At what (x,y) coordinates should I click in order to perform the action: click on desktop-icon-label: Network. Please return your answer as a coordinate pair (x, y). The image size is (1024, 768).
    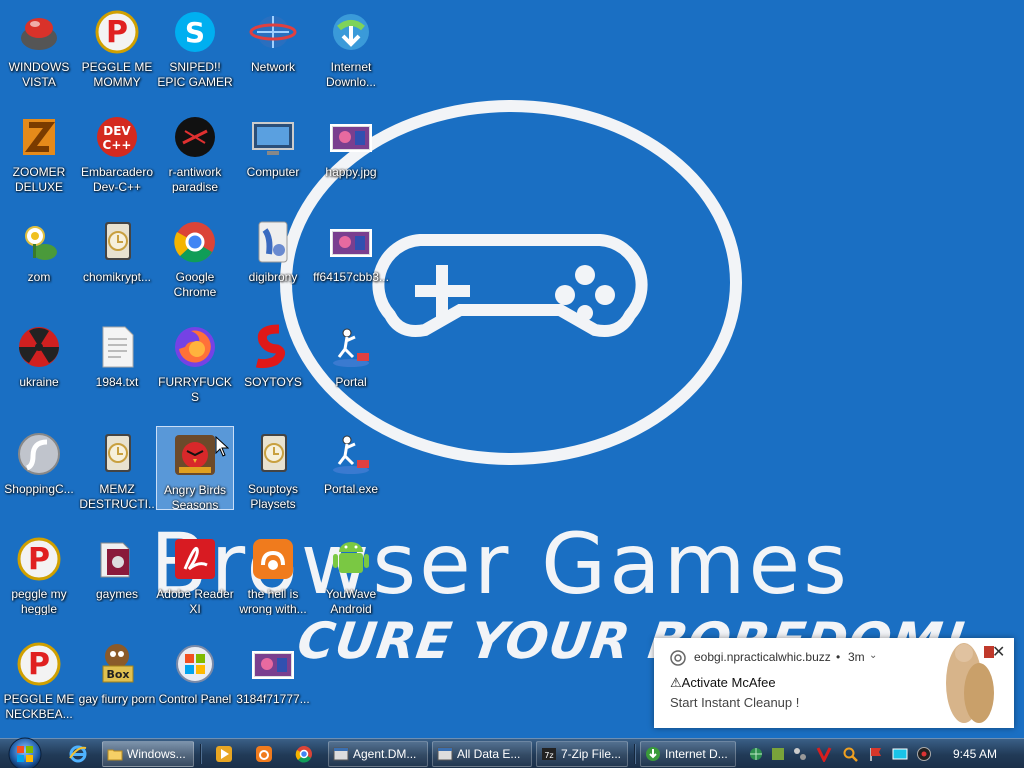
    Looking at the image, I should click on (272, 67).